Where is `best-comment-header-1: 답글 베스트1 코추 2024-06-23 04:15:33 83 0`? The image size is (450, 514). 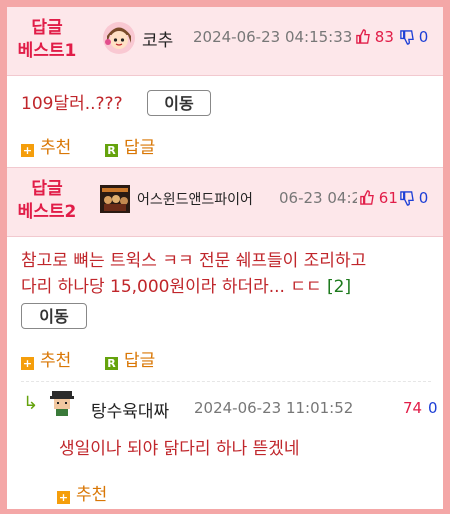
best-comment-header-1: 답글 베스트1 코추 2024-06-23 04:15:33 83 0 is located at coordinates (225, 41).